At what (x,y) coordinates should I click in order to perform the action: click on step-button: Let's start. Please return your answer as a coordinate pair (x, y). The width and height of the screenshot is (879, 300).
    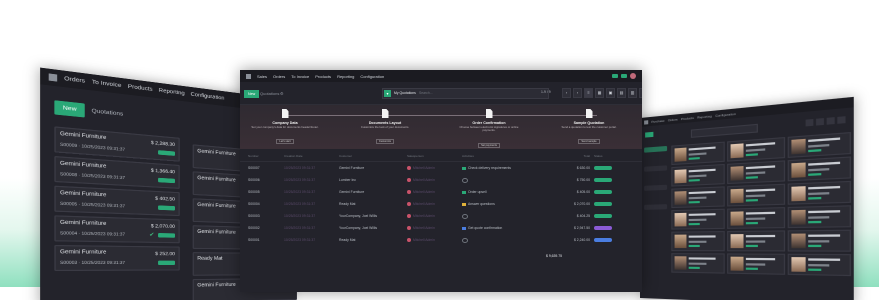
    Looking at the image, I should click on (285, 142).